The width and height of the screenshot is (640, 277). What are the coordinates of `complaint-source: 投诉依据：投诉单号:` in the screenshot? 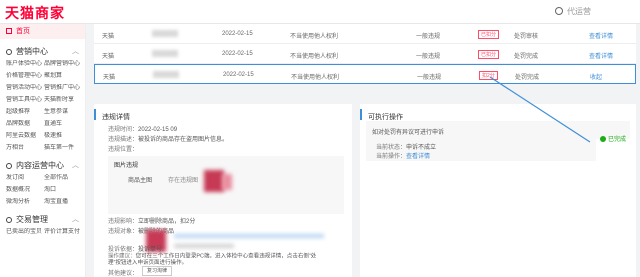 It's located at (136, 250).